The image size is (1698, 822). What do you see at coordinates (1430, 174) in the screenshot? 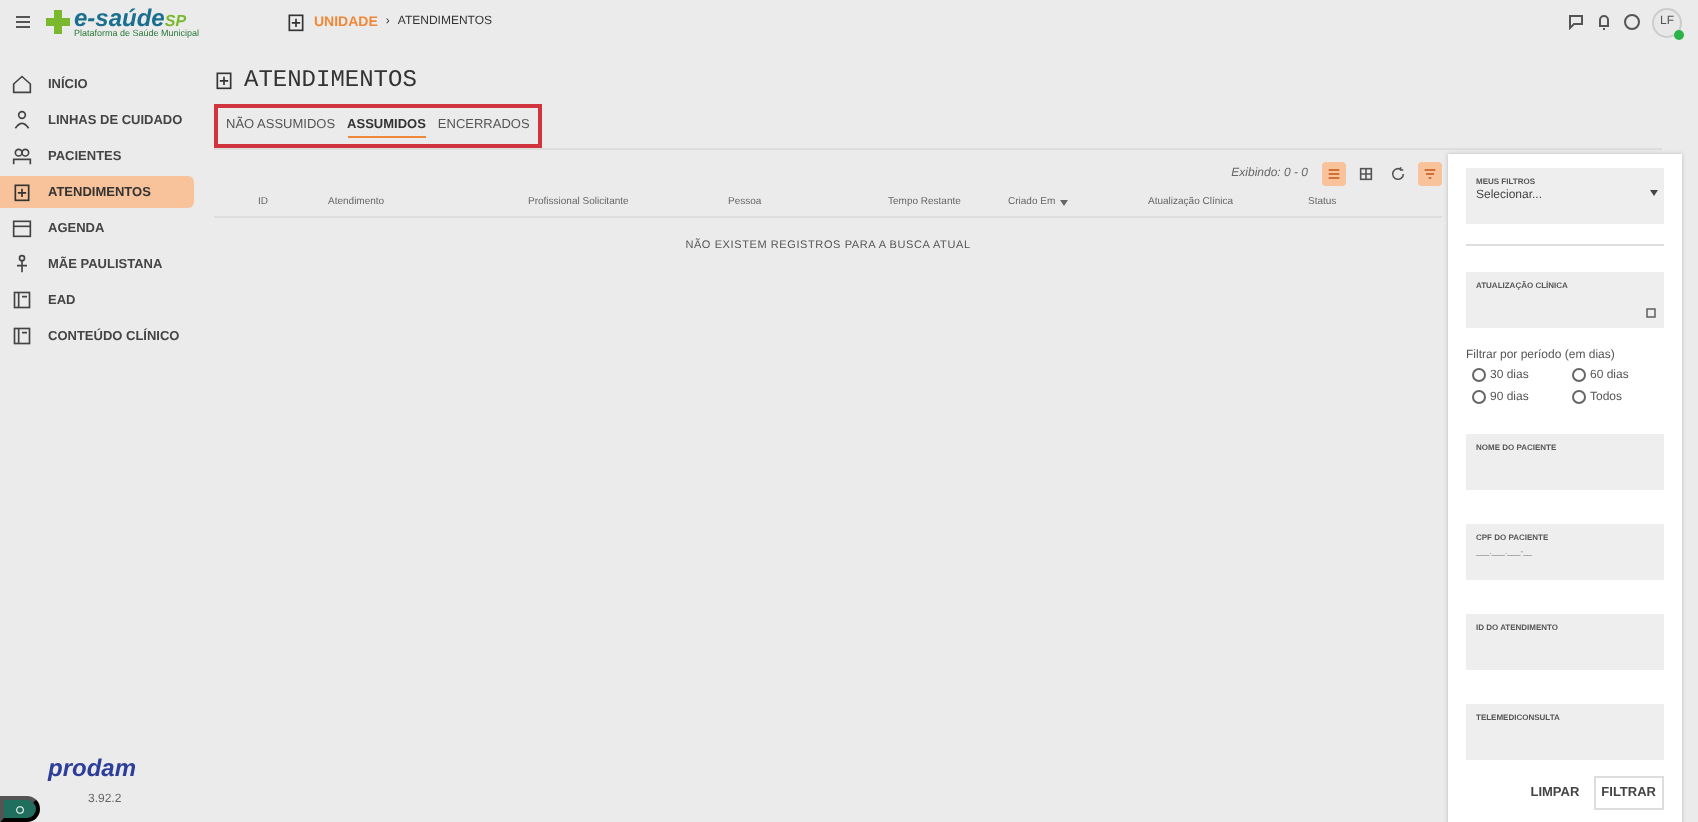
I see `filter-icon` at bounding box center [1430, 174].